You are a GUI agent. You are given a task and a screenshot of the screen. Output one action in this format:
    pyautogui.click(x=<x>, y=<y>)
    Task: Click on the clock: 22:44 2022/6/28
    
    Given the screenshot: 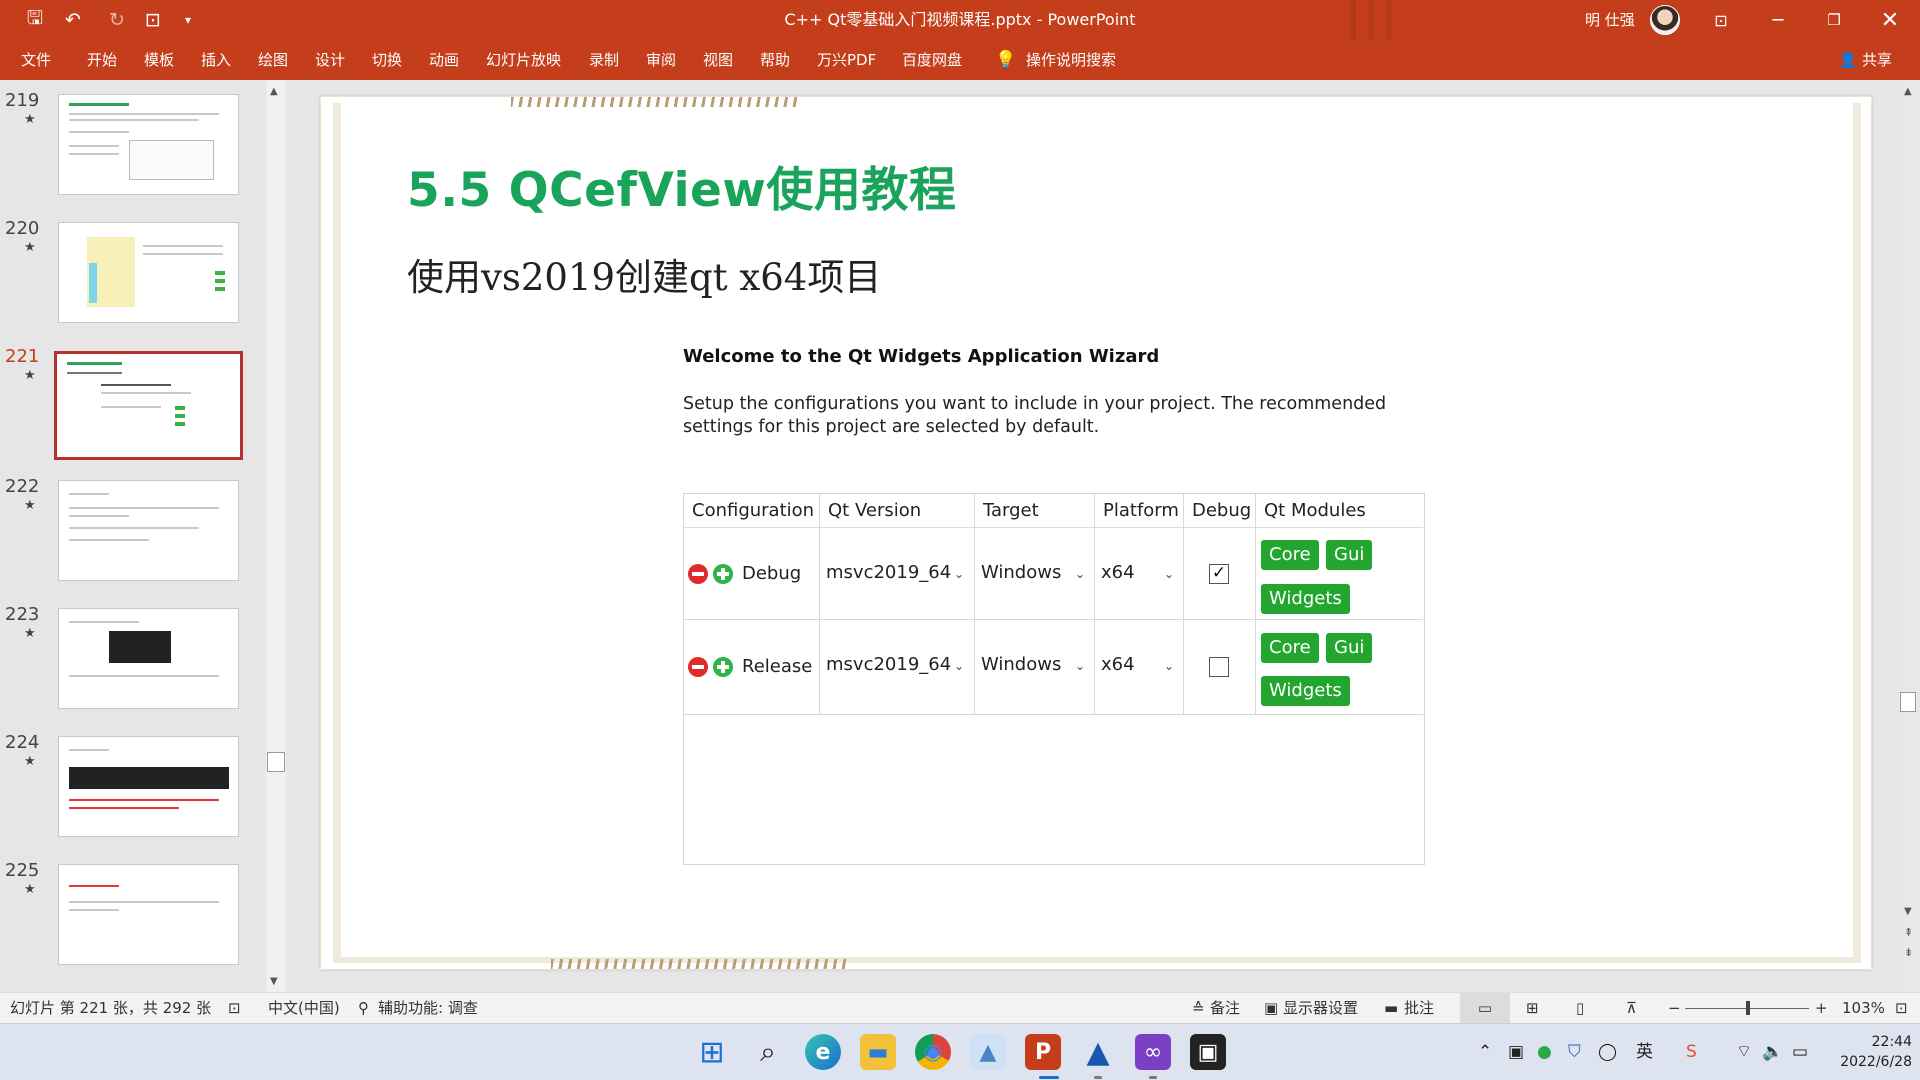 What is the action you would take?
    pyautogui.click(x=1868, y=1052)
    